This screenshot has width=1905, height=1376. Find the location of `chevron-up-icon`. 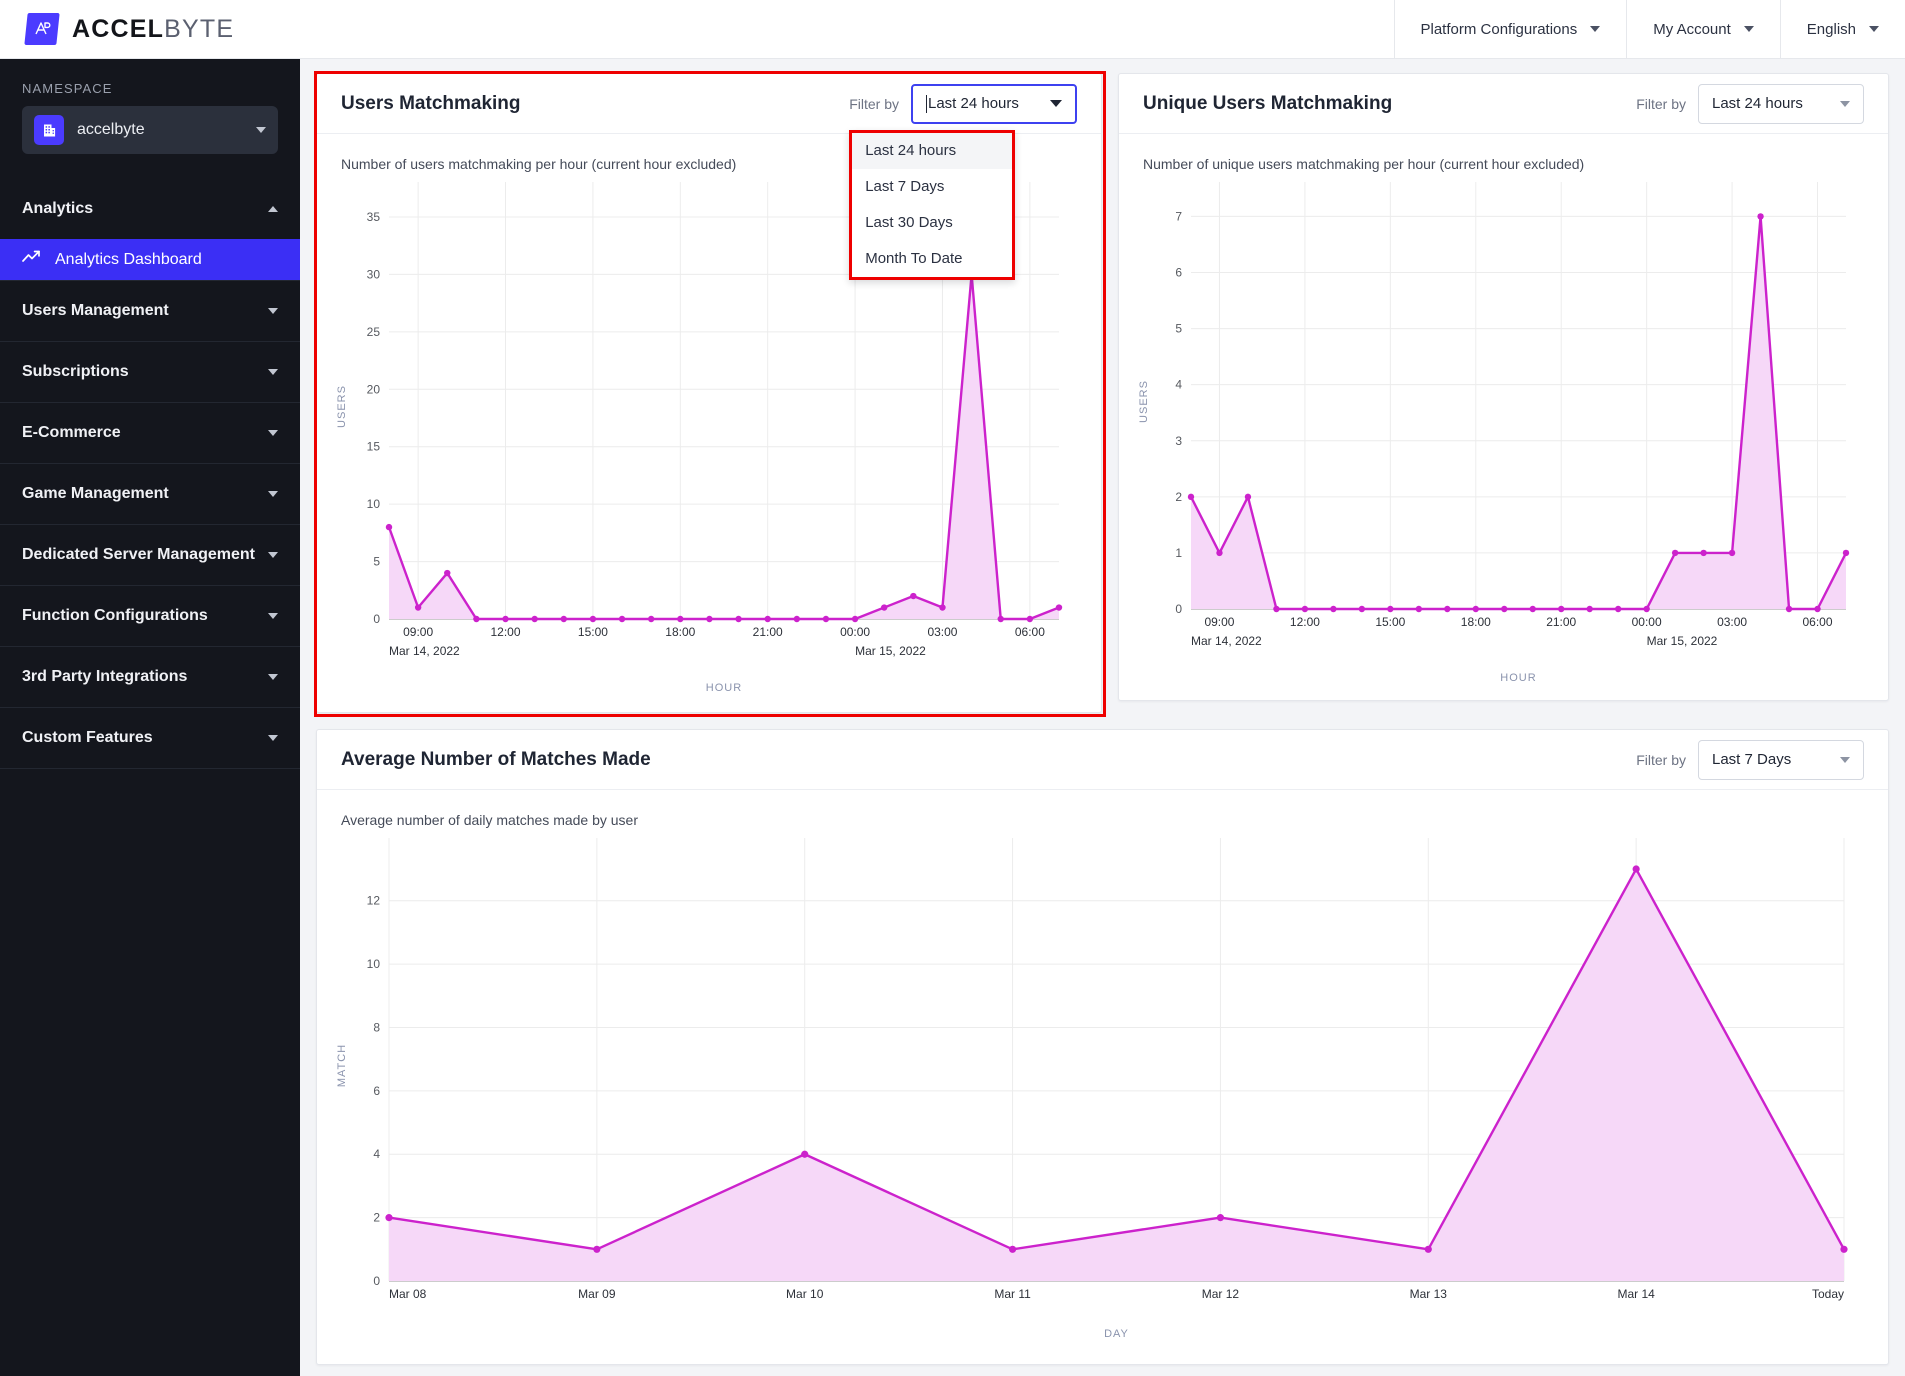

chevron-up-icon is located at coordinates (273, 208).